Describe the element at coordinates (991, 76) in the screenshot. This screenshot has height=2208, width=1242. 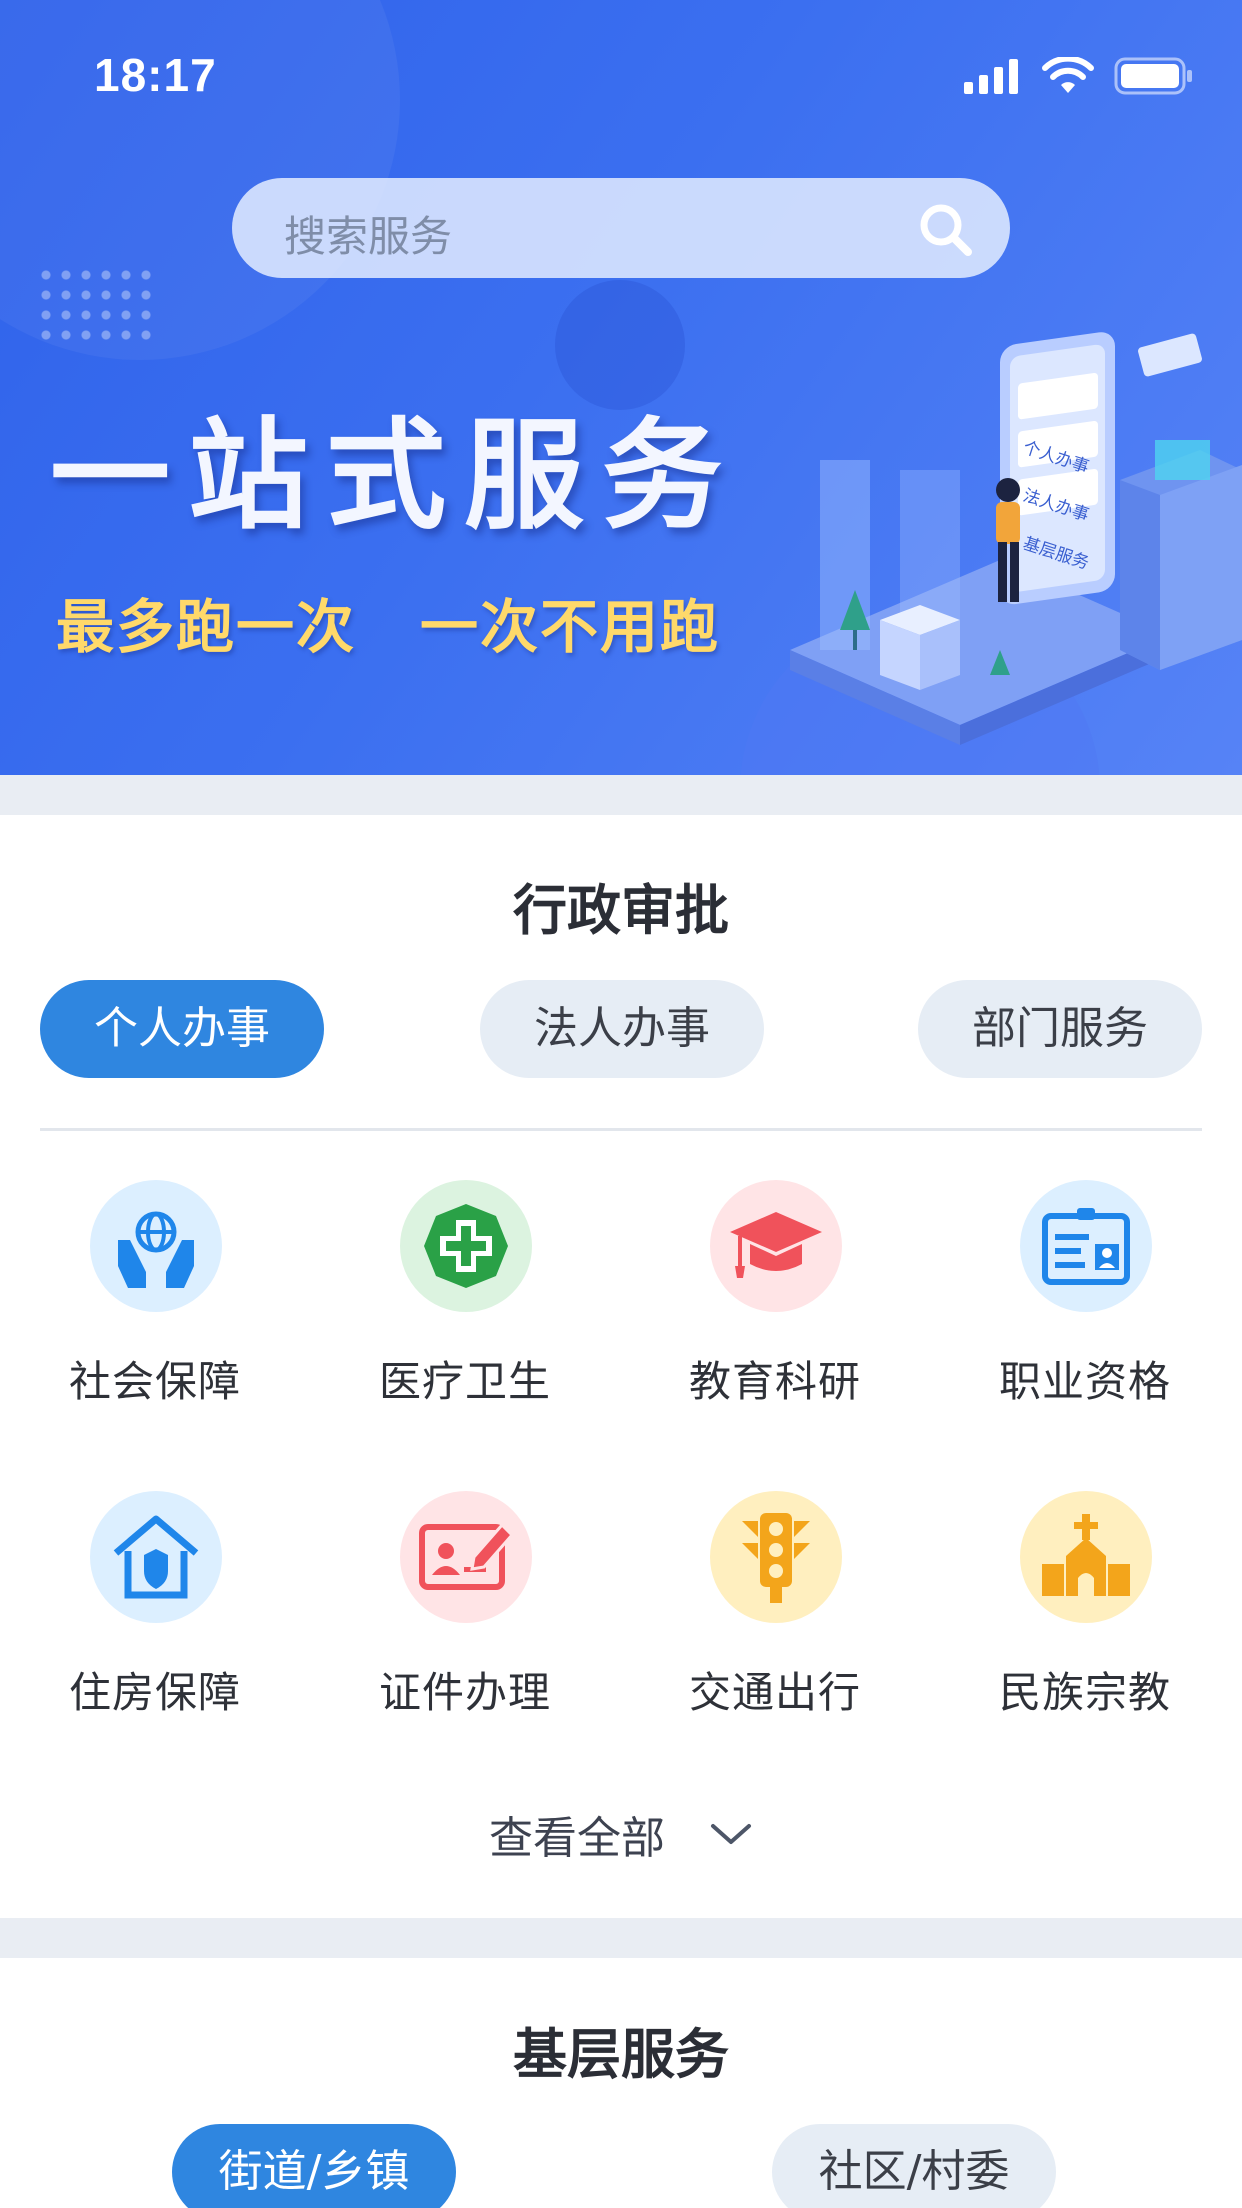
I see `signal-icon` at that location.